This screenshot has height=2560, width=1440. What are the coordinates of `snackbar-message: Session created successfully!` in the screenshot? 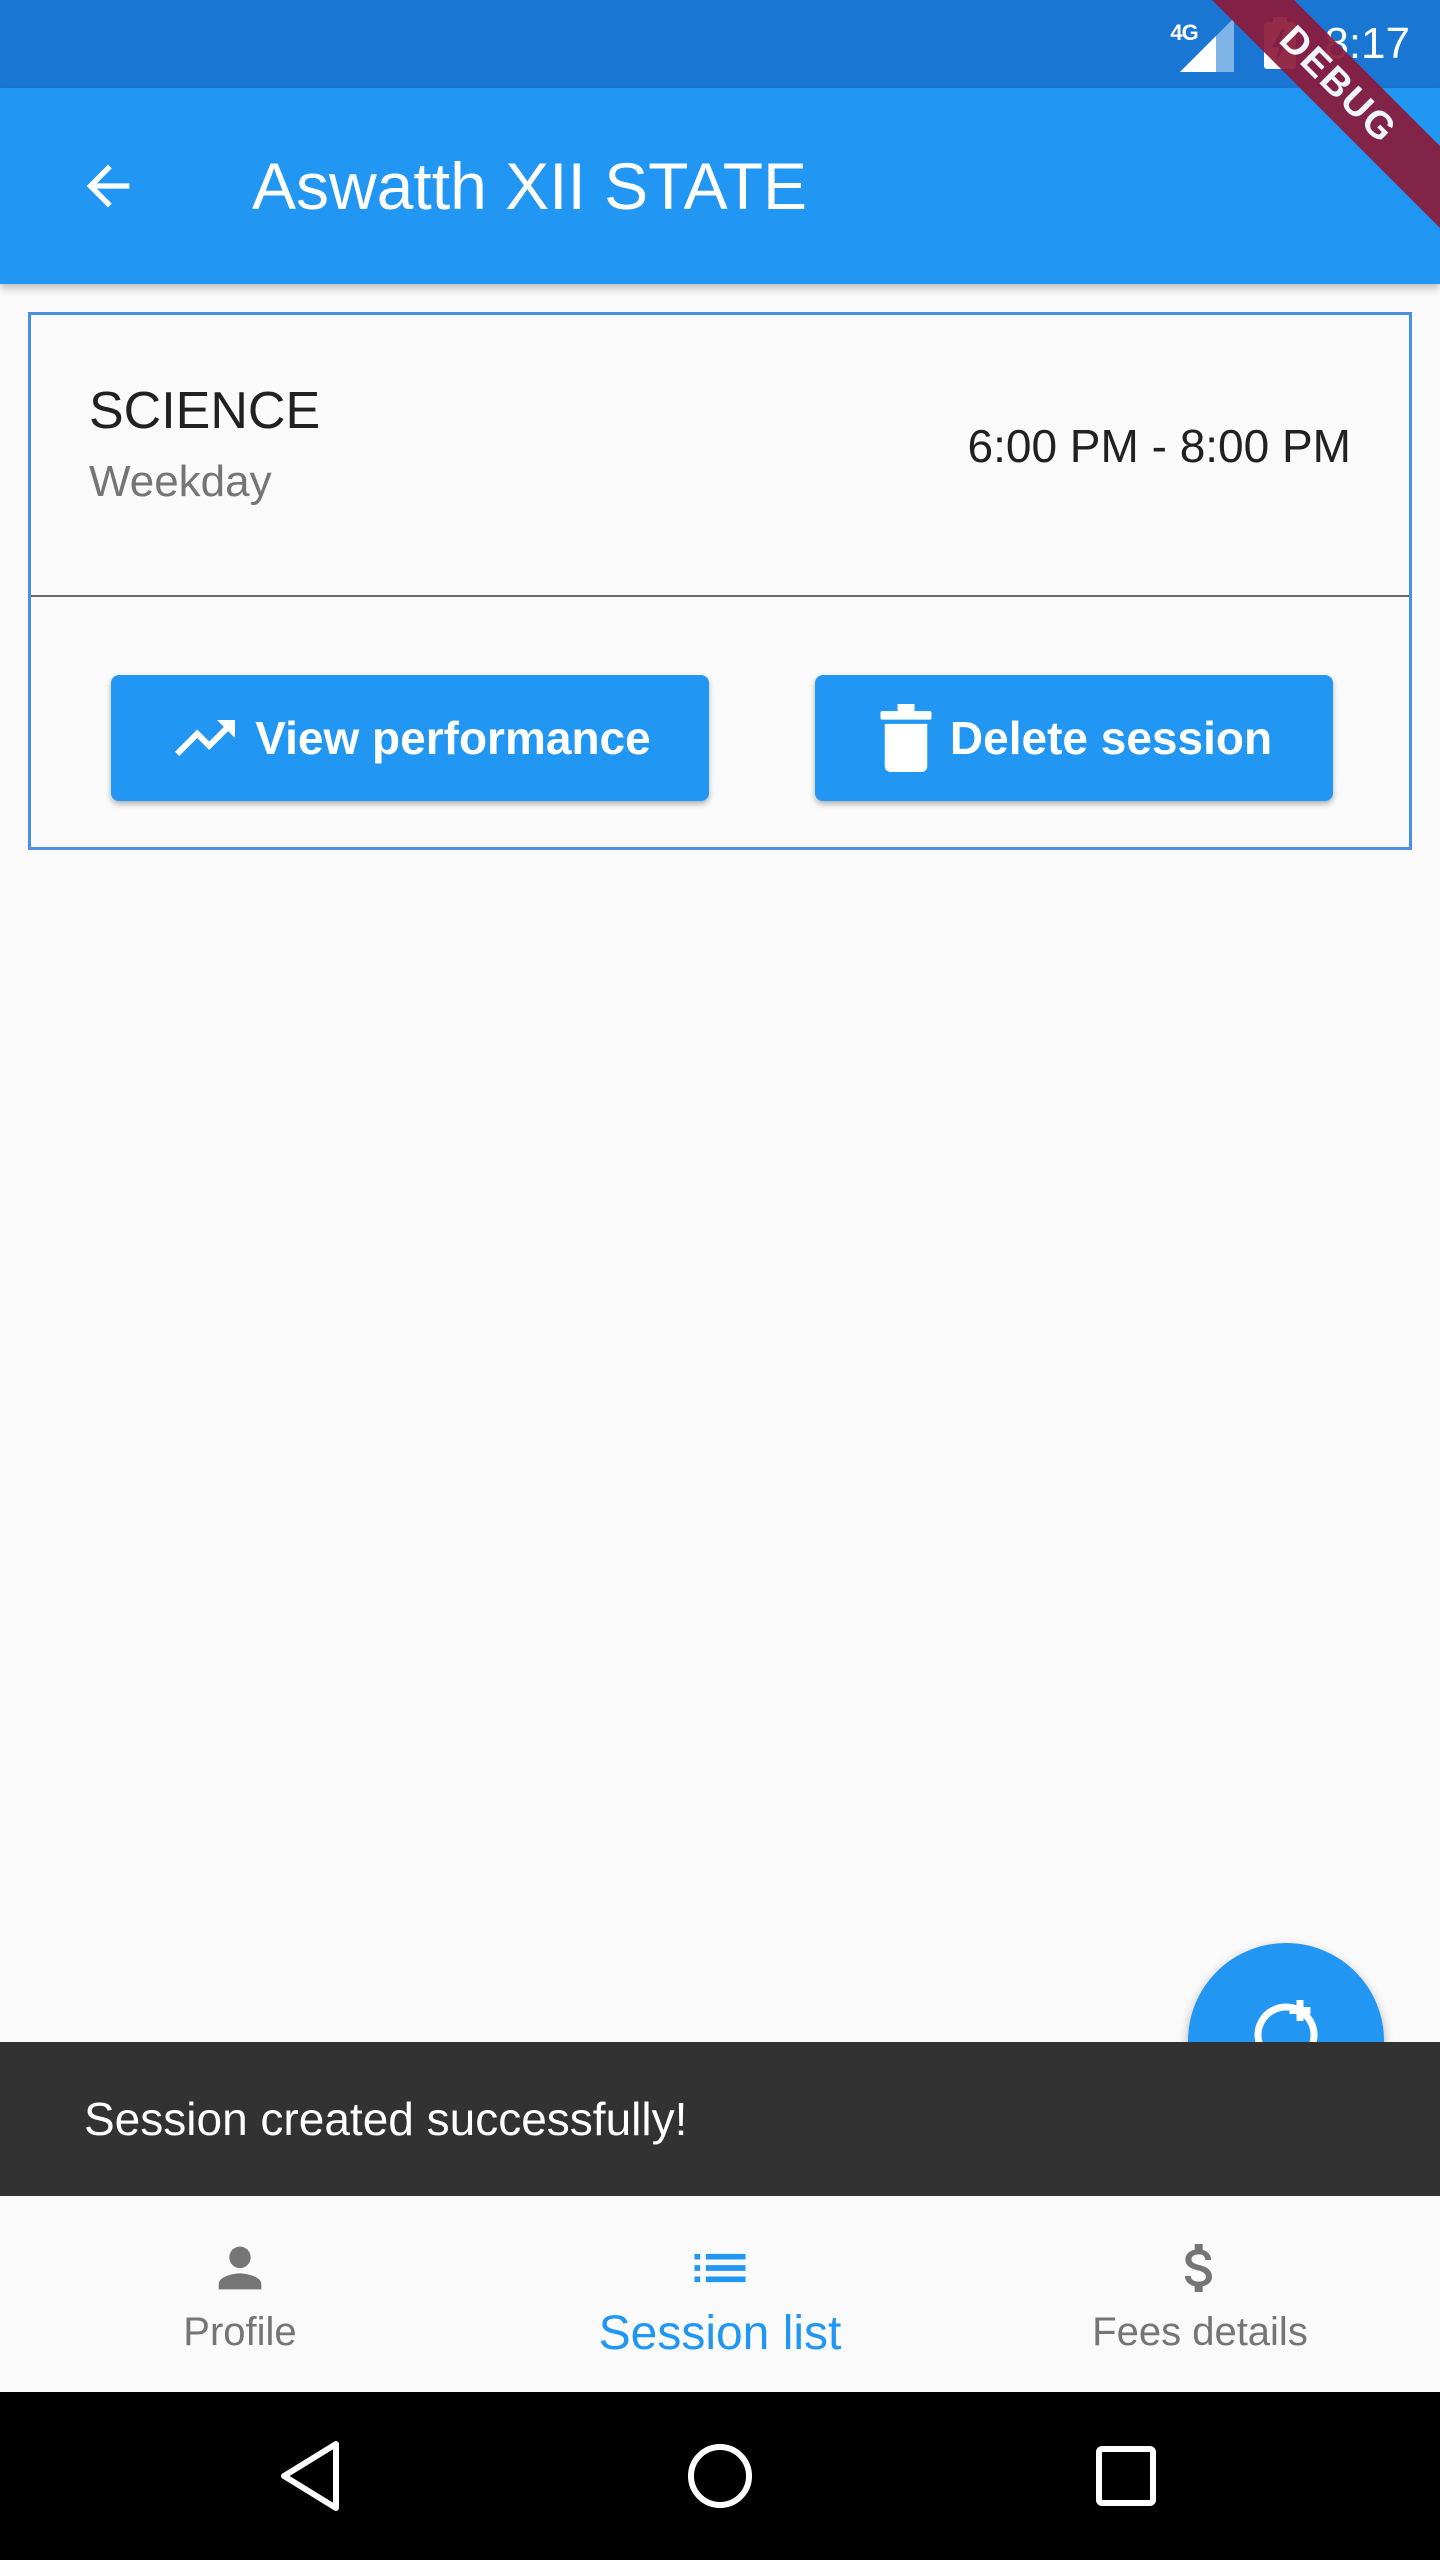 It's located at (386, 2119).